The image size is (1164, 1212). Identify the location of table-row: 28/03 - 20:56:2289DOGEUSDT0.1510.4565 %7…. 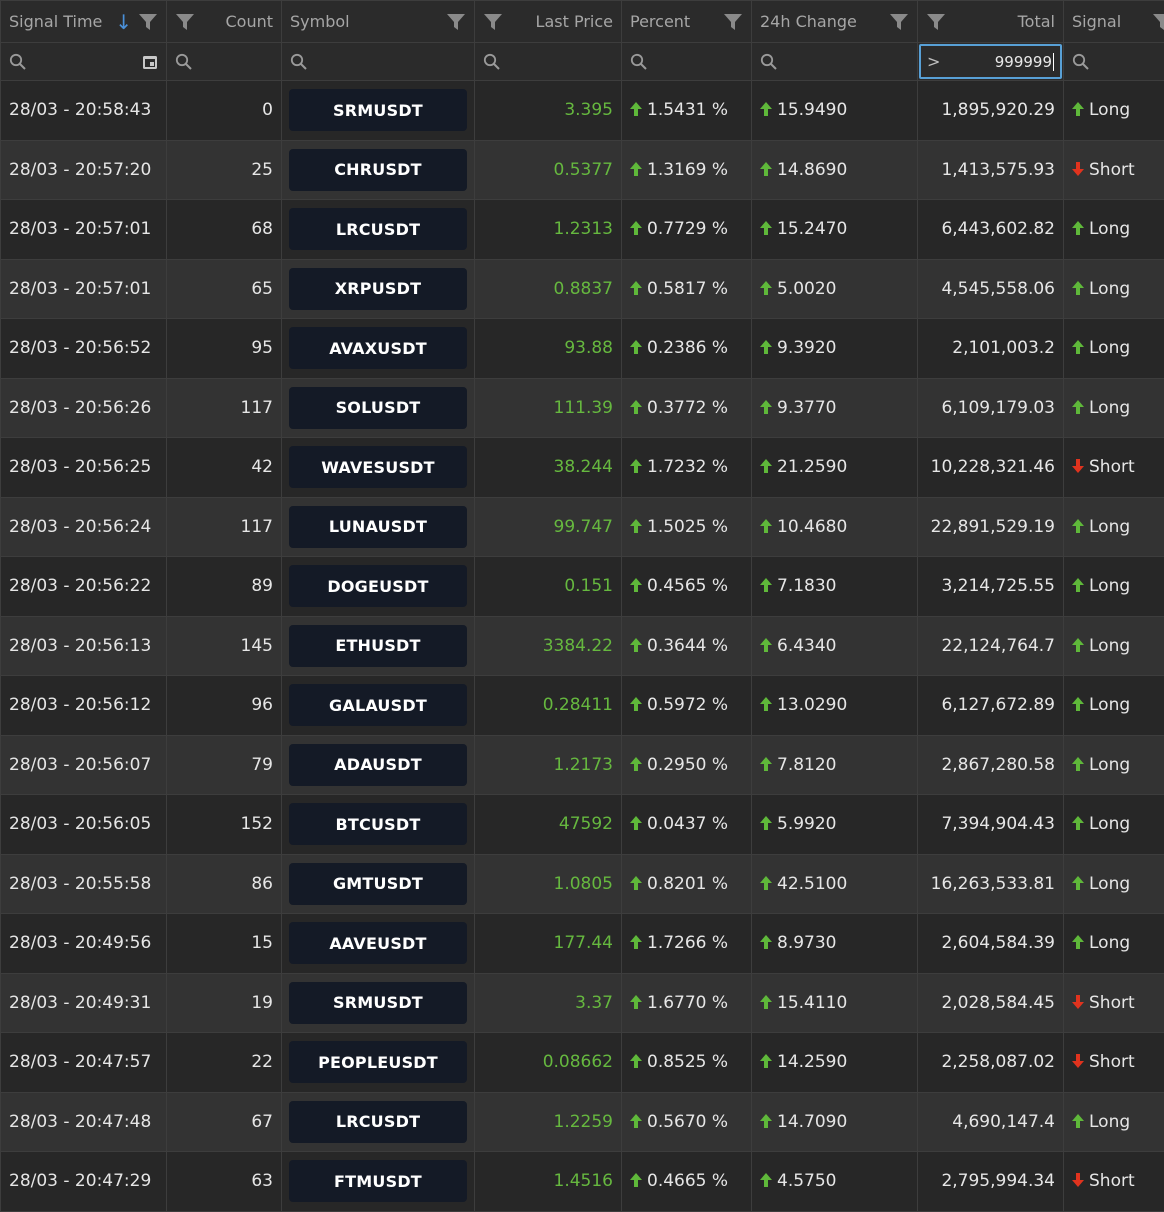
(582, 587).